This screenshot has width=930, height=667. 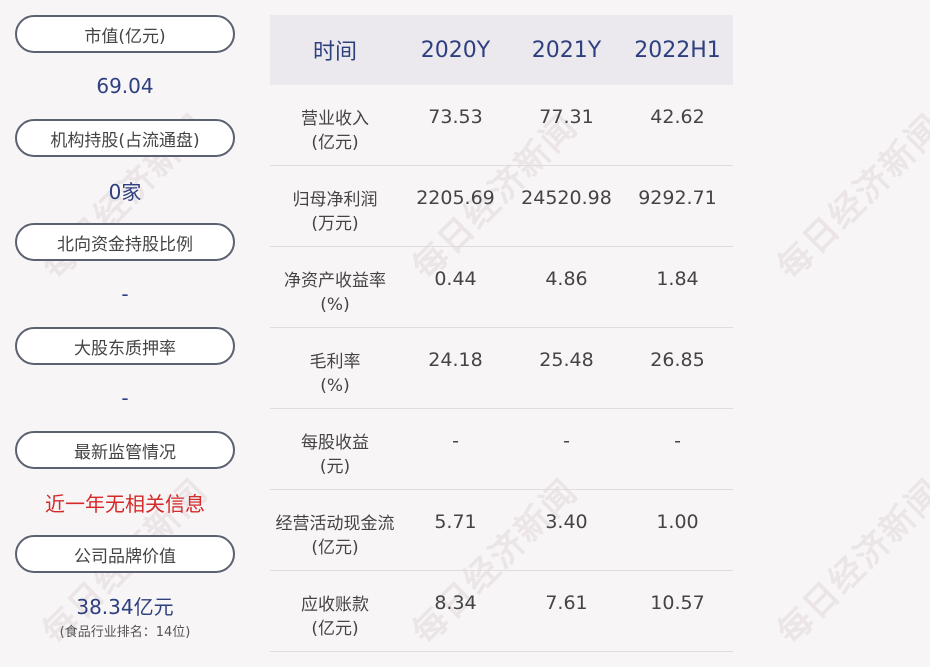 What do you see at coordinates (677, 206) in the screenshot?
I see `cell-value: 9292.71` at bounding box center [677, 206].